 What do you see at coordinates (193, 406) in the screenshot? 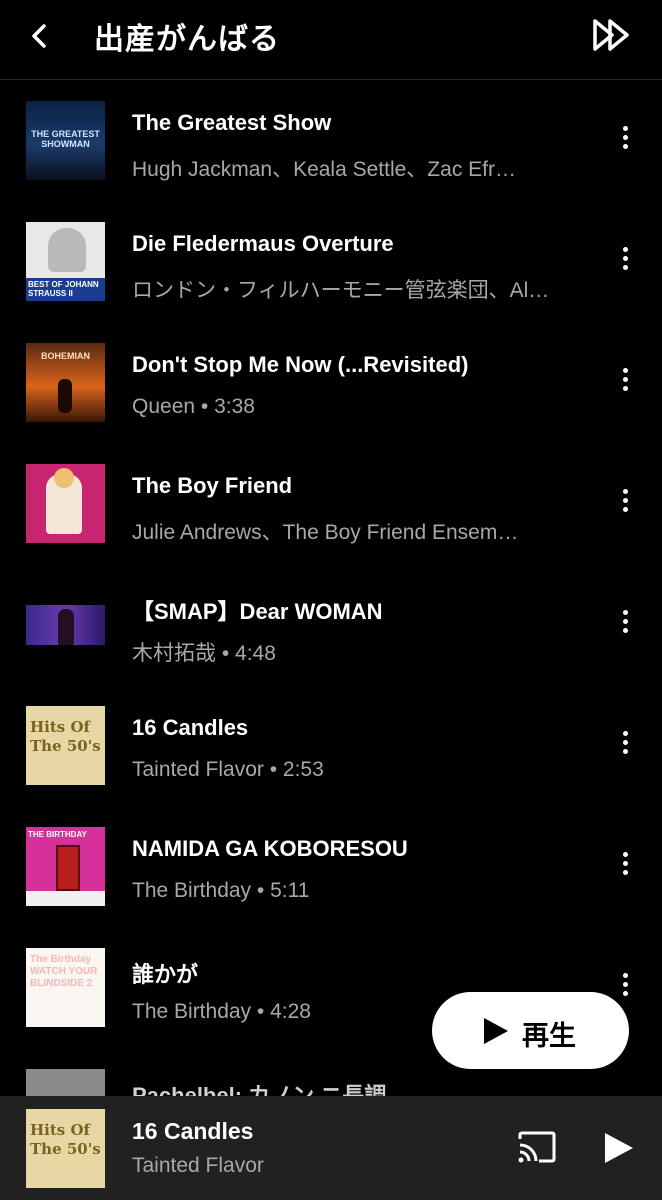
I see `track-subtitle: Queen • 3:38` at bounding box center [193, 406].